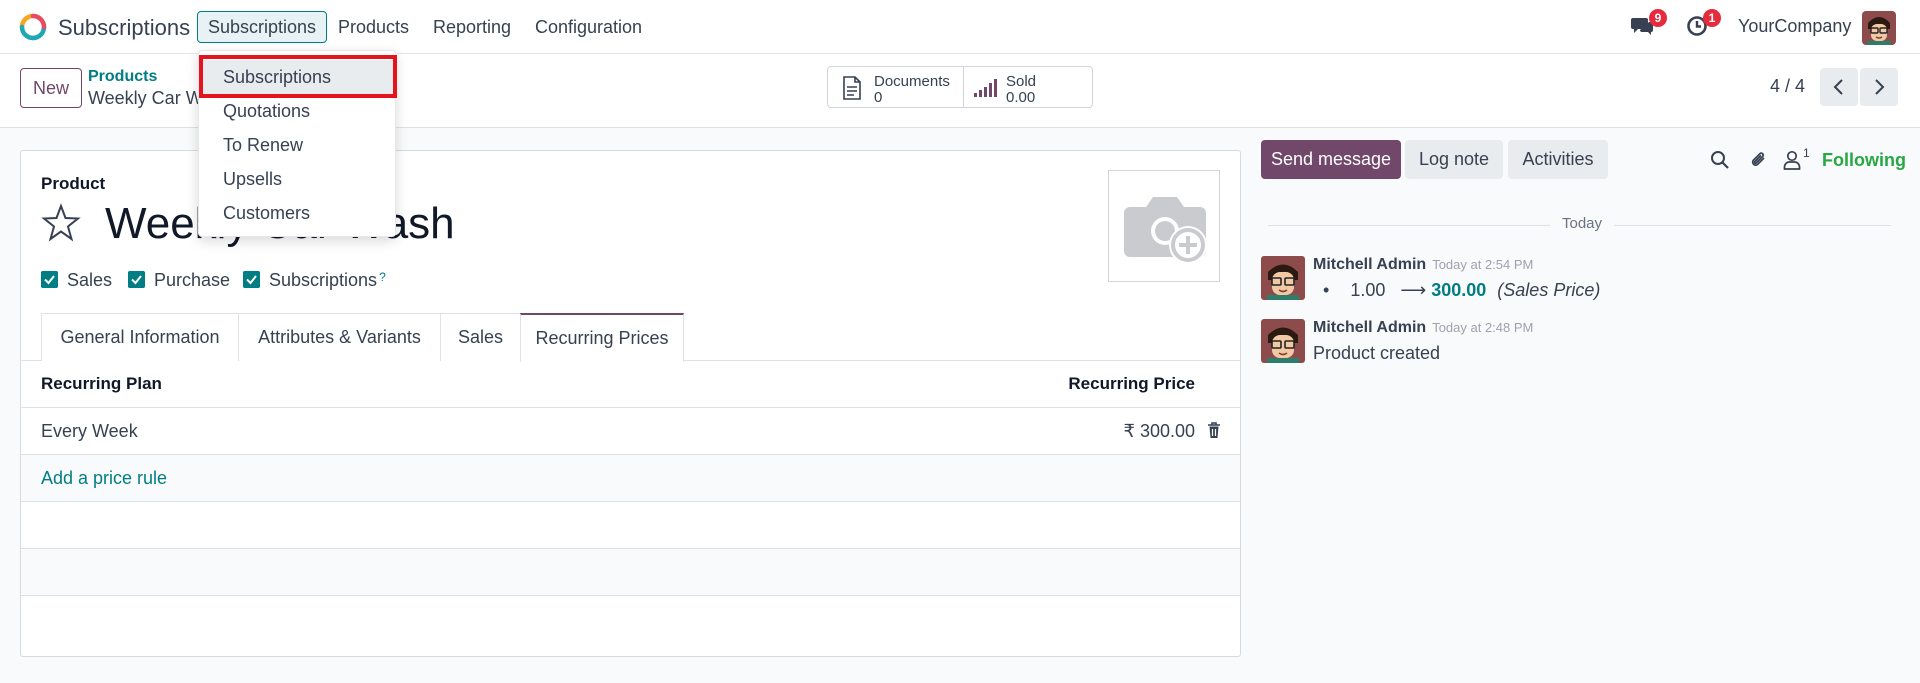 The height and width of the screenshot is (683, 1920). Describe the element at coordinates (61, 223) in the screenshot. I see `favorite-star-icon` at that location.